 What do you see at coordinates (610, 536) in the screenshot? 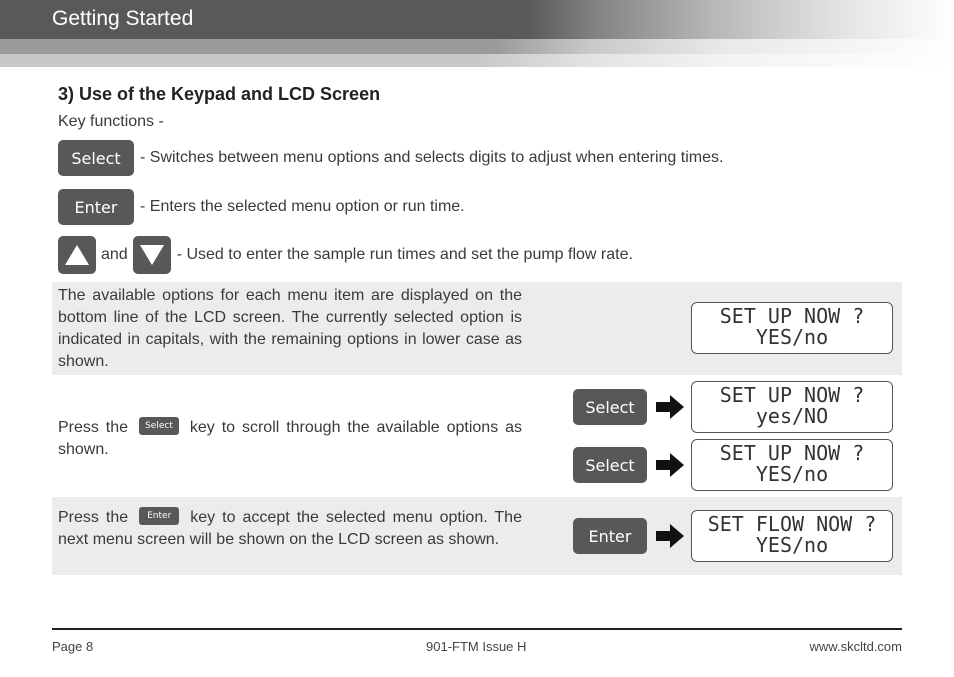
I see `step-enter-key: Enter` at bounding box center [610, 536].